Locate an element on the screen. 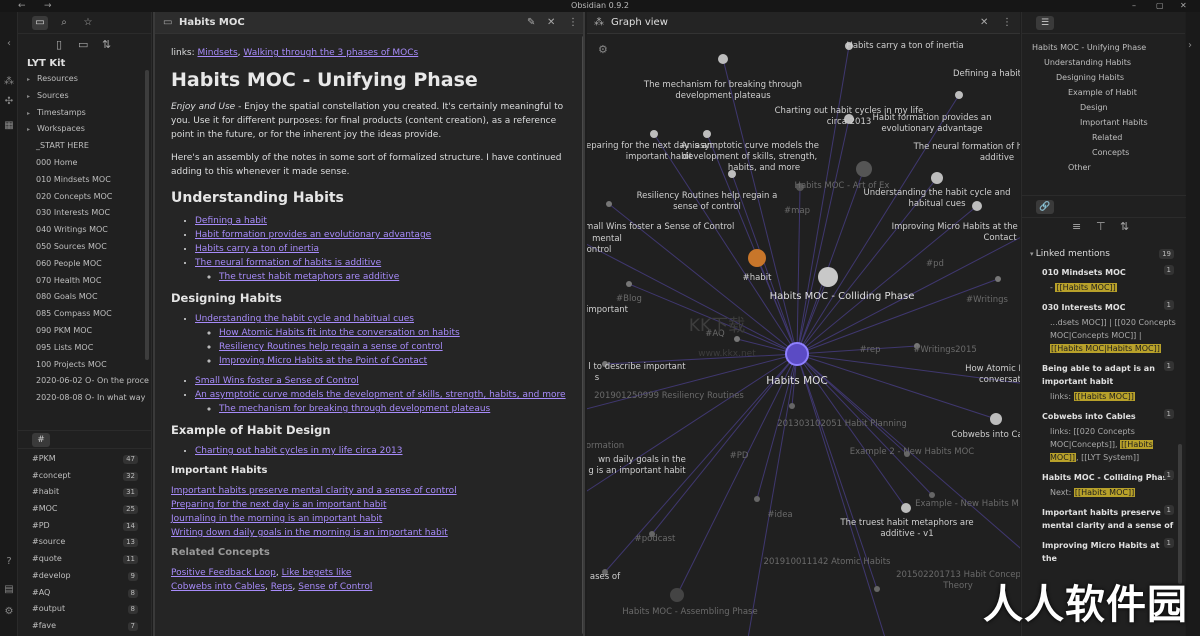 This screenshot has height=636, width=1200. note-link: Reps is located at coordinates (282, 587).